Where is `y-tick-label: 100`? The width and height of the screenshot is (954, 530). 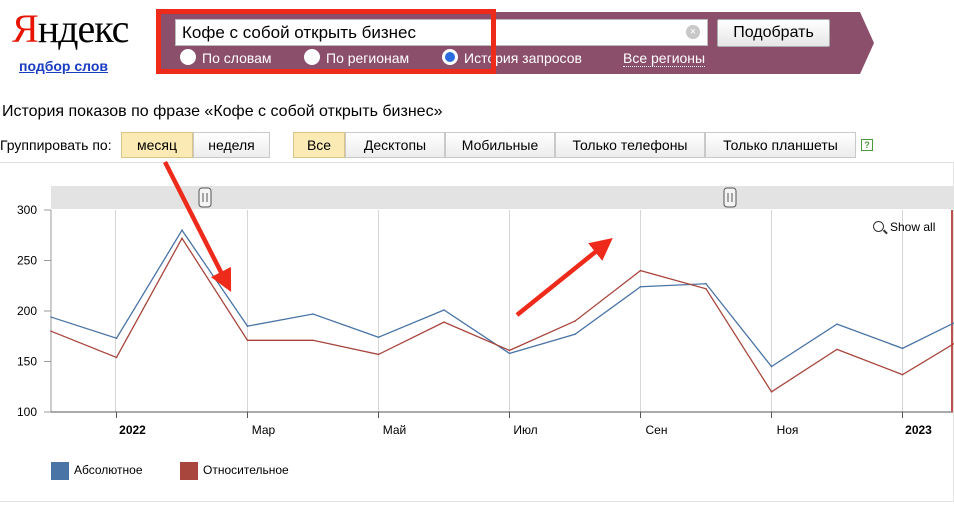
y-tick-label: 100 is located at coordinates (27, 412).